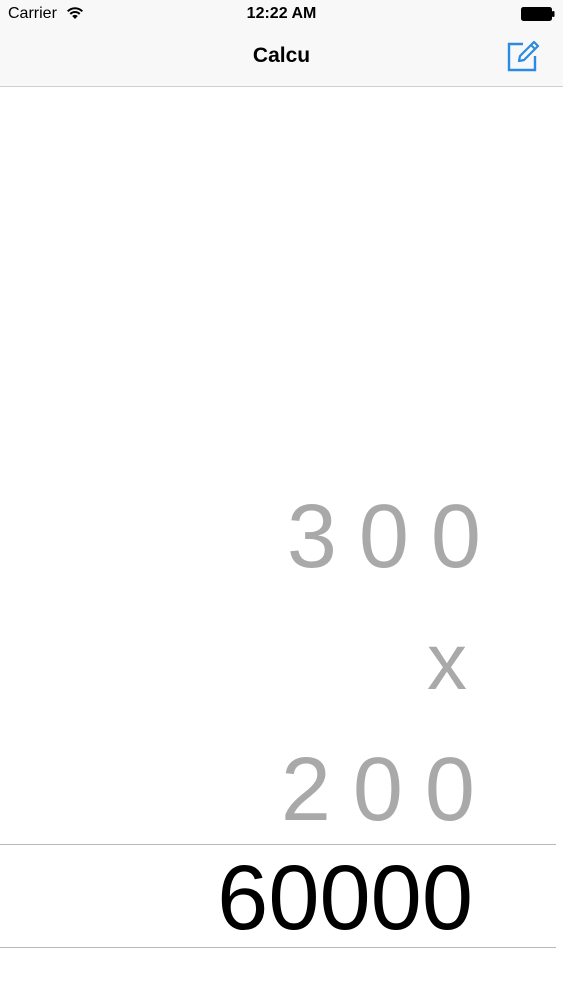  What do you see at coordinates (278, 947) in the screenshot?
I see `result-divider-bottom` at bounding box center [278, 947].